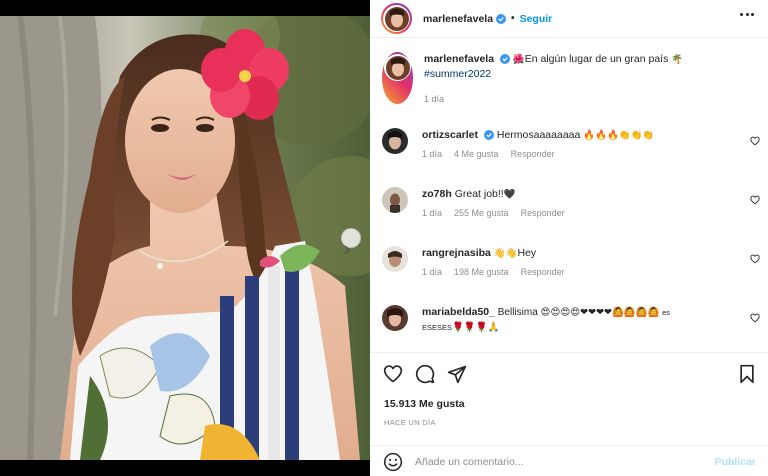 The width and height of the screenshot is (768, 476). I want to click on caption-text: En algún lugar de un gran país, so click(596, 59).